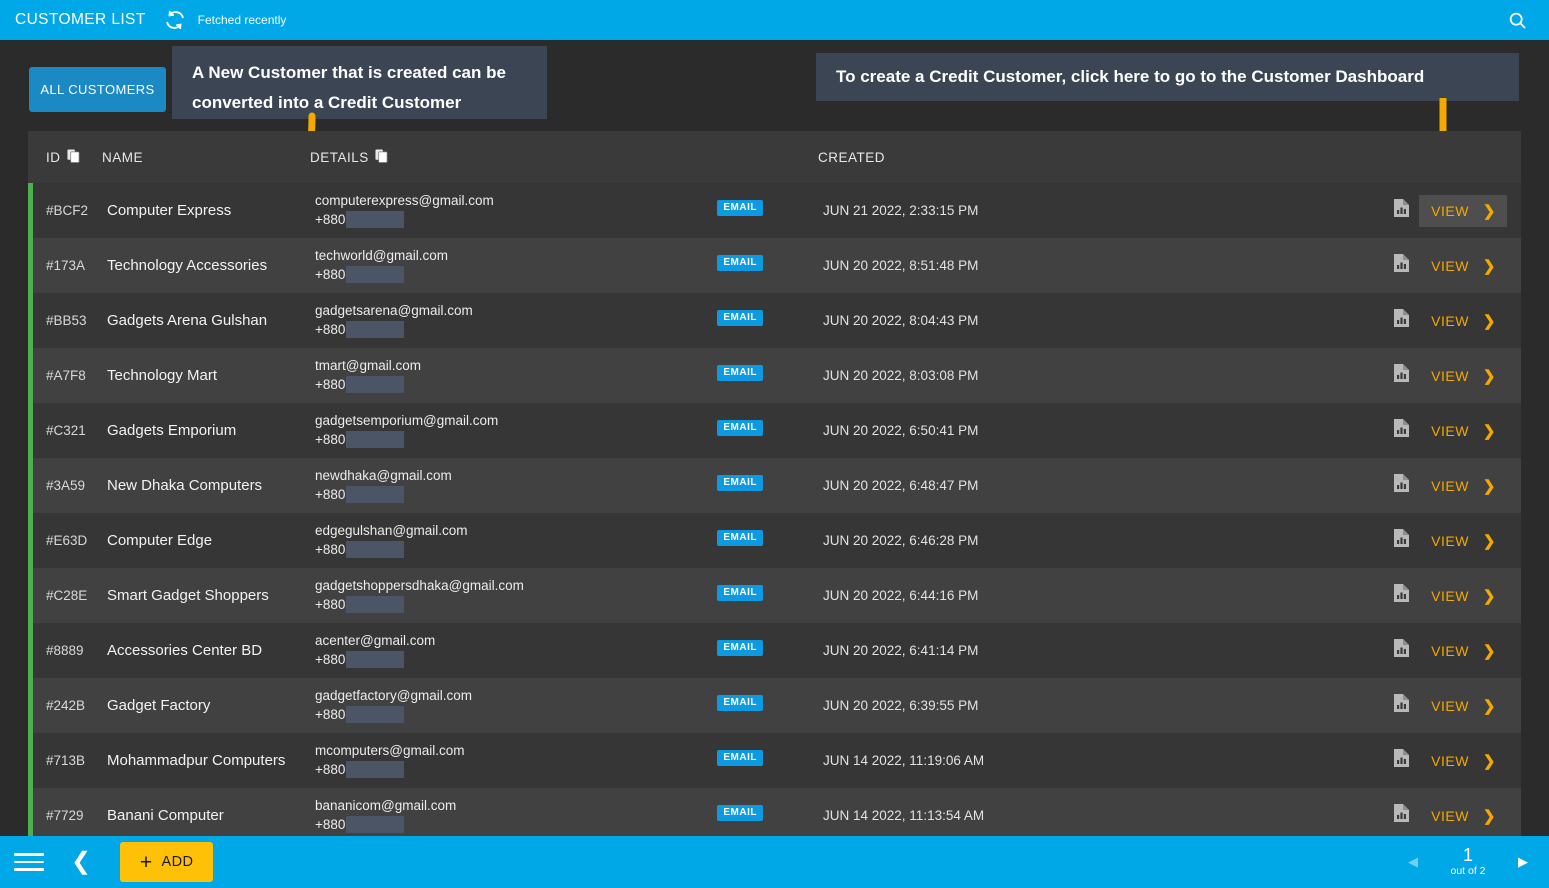 The height and width of the screenshot is (888, 1549). I want to click on cell-created: JUN 20 2022, 6:50:41 PM, so click(901, 430).